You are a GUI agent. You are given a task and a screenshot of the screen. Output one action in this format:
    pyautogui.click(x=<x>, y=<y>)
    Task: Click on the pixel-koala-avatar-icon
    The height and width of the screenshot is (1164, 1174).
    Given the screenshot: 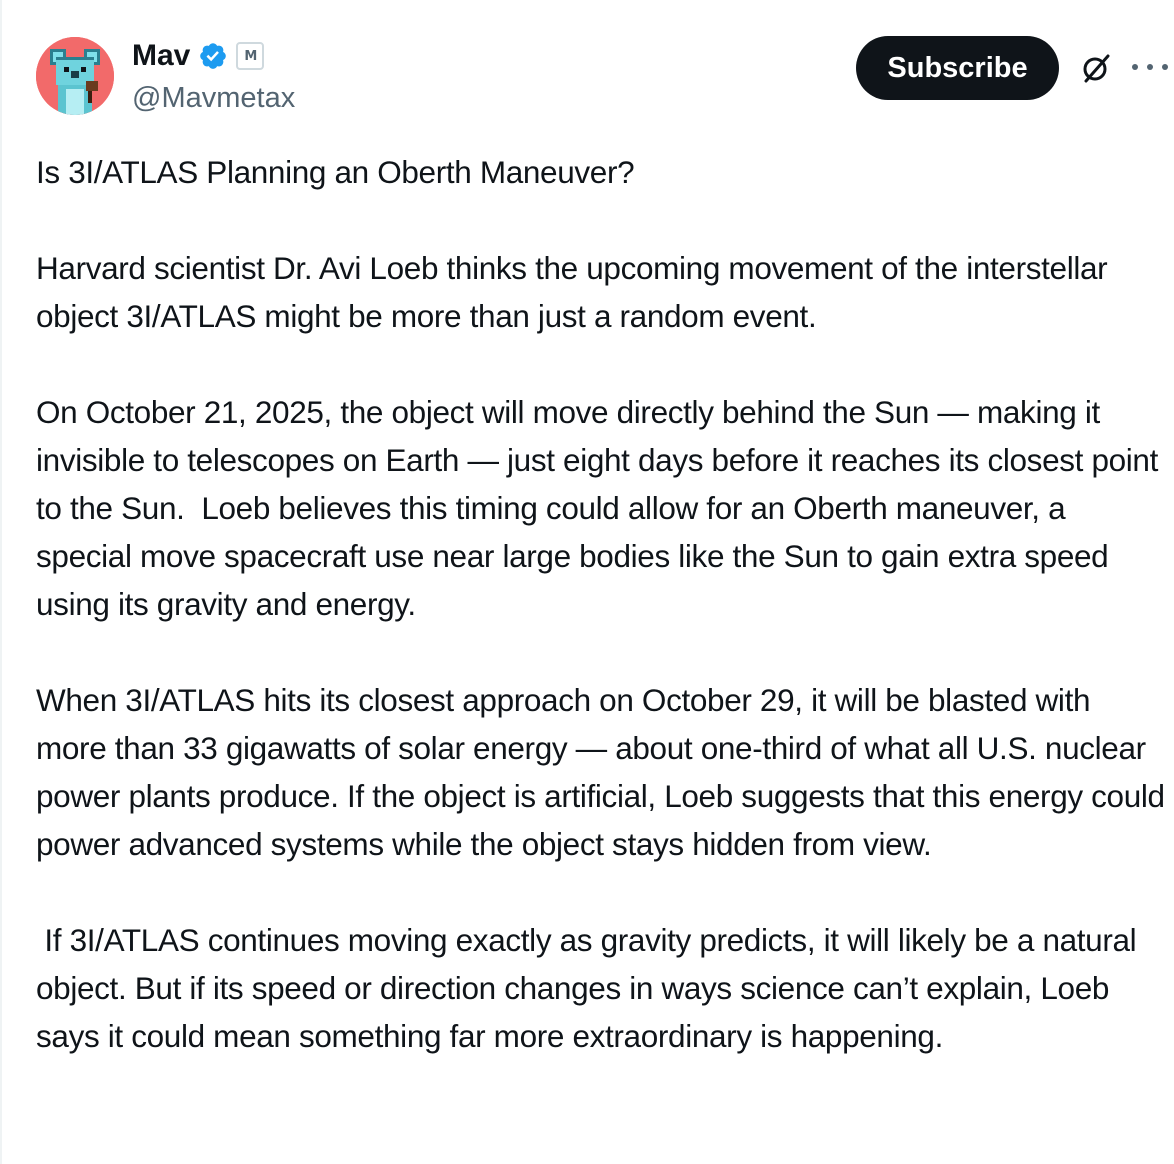 What is the action you would take?
    pyautogui.click(x=75, y=76)
    